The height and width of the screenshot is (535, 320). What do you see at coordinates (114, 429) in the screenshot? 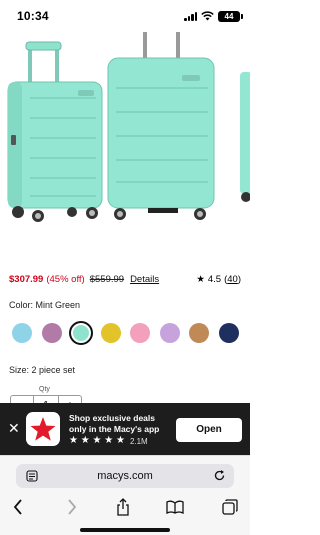
I see `banner-line-2: only in the Macy's app` at bounding box center [114, 429].